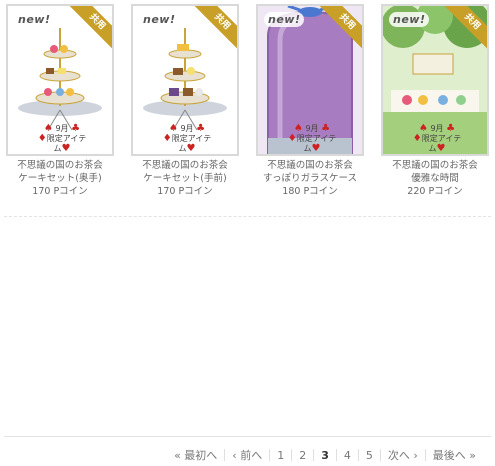 This screenshot has height=466, width=495. What do you see at coordinates (247, 436) in the screenshot?
I see `pager-separator` at bounding box center [247, 436].